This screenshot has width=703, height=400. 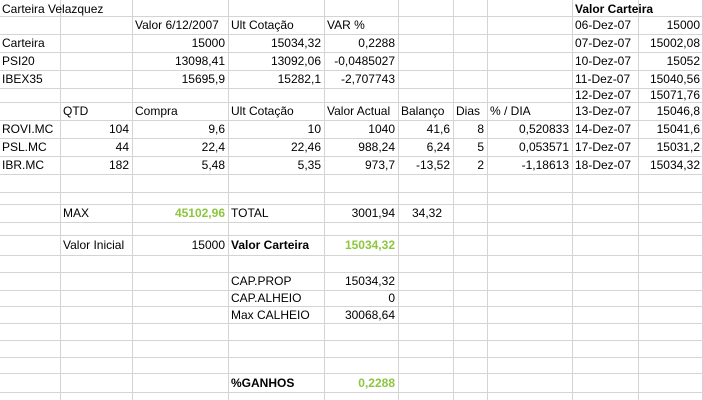 I want to click on header-valor-date: Valor 6/12/2007, so click(x=181, y=25).